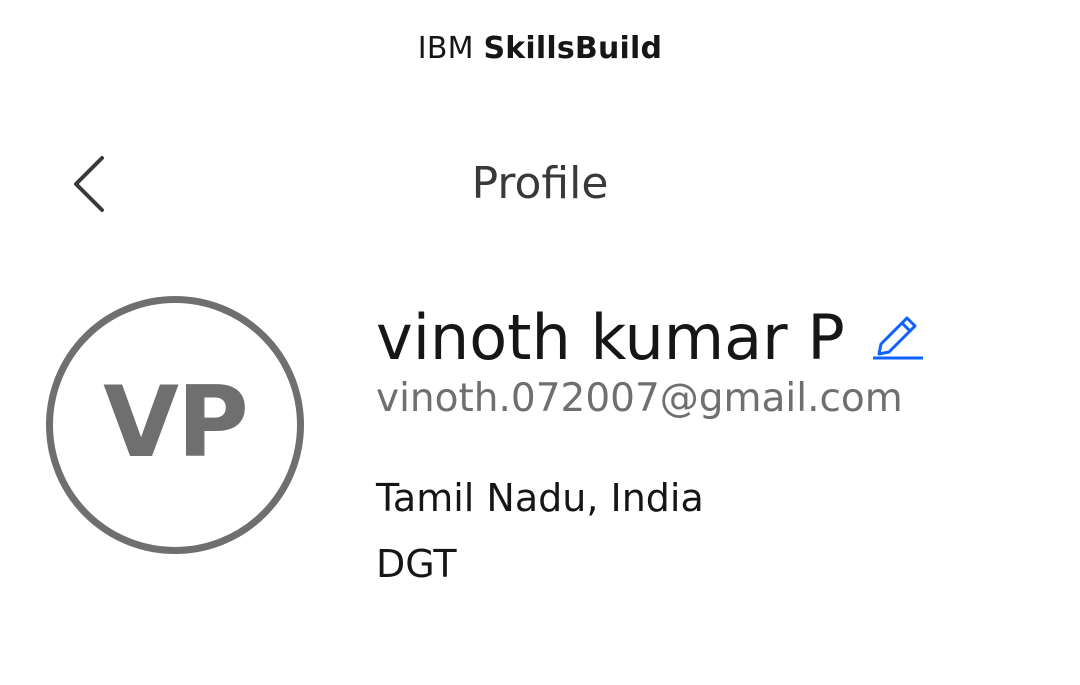  Describe the element at coordinates (610, 337) in the screenshot. I see `profile-name: vinoth kumar P` at that location.